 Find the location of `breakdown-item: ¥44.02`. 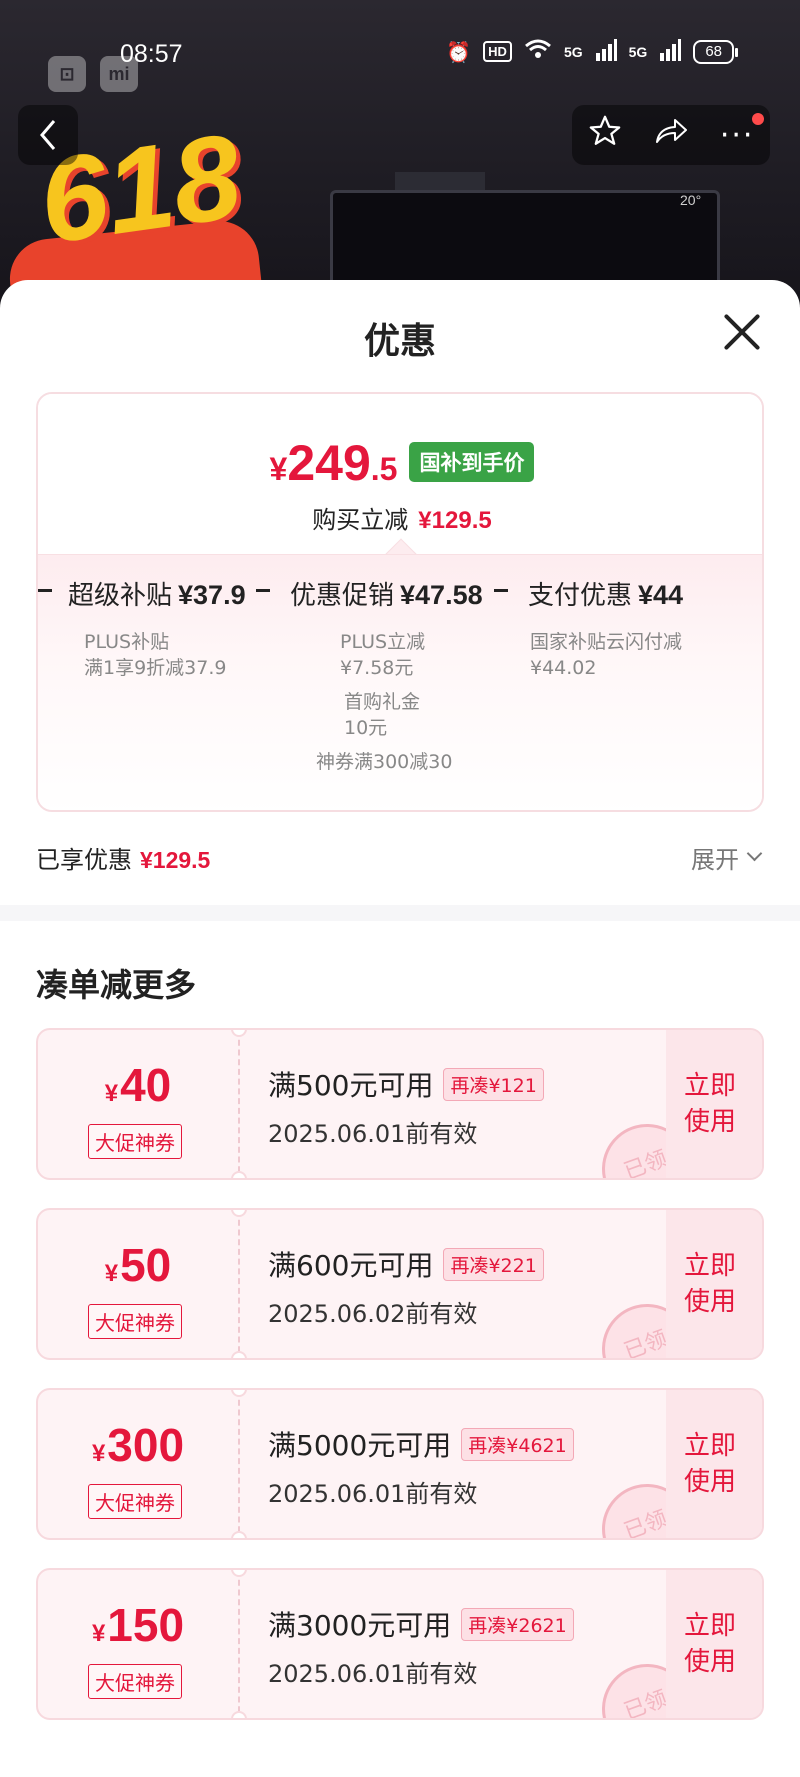

breakdown-item: ¥44.02 is located at coordinates (563, 668).